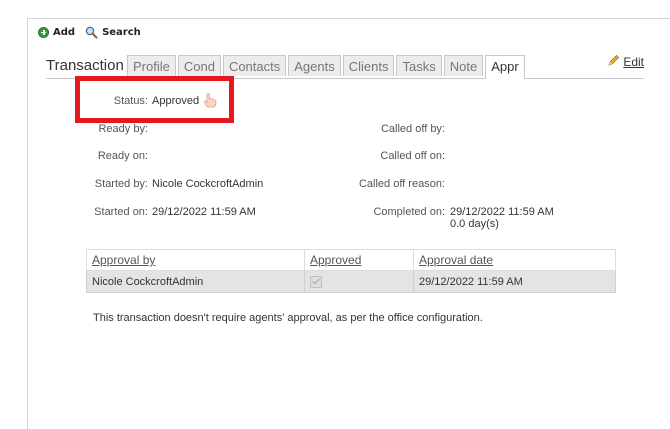 This screenshot has height=429, width=670. Describe the element at coordinates (412, 129) in the screenshot. I see `called-off-by-label: Called off by:` at that location.